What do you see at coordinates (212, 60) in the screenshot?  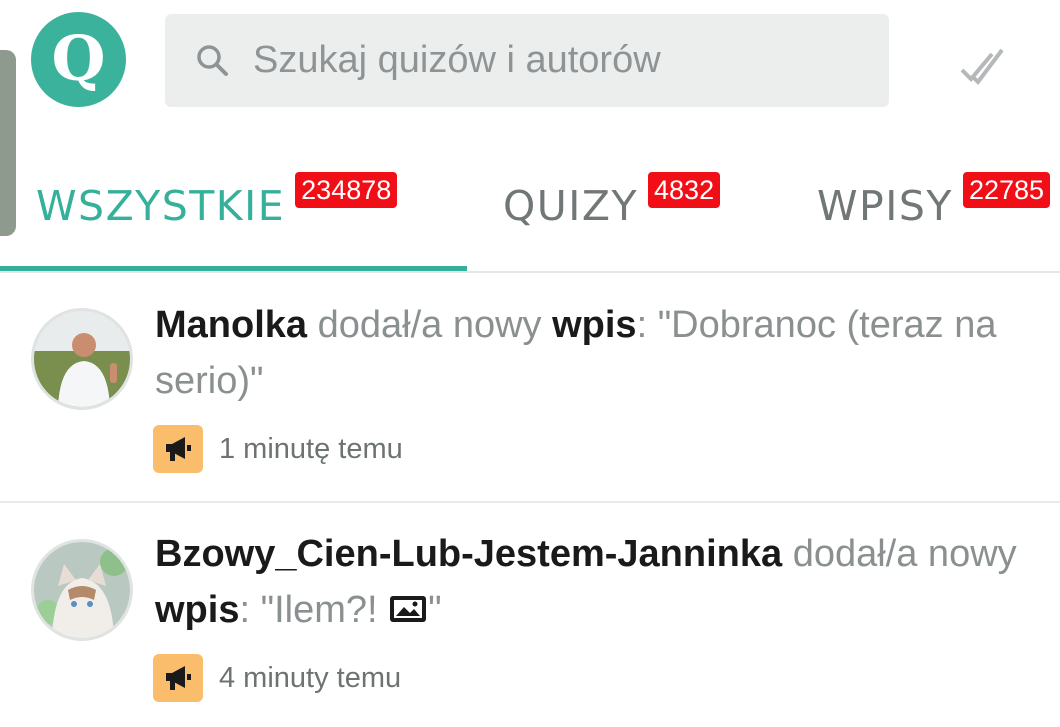 I see `search-icon` at bounding box center [212, 60].